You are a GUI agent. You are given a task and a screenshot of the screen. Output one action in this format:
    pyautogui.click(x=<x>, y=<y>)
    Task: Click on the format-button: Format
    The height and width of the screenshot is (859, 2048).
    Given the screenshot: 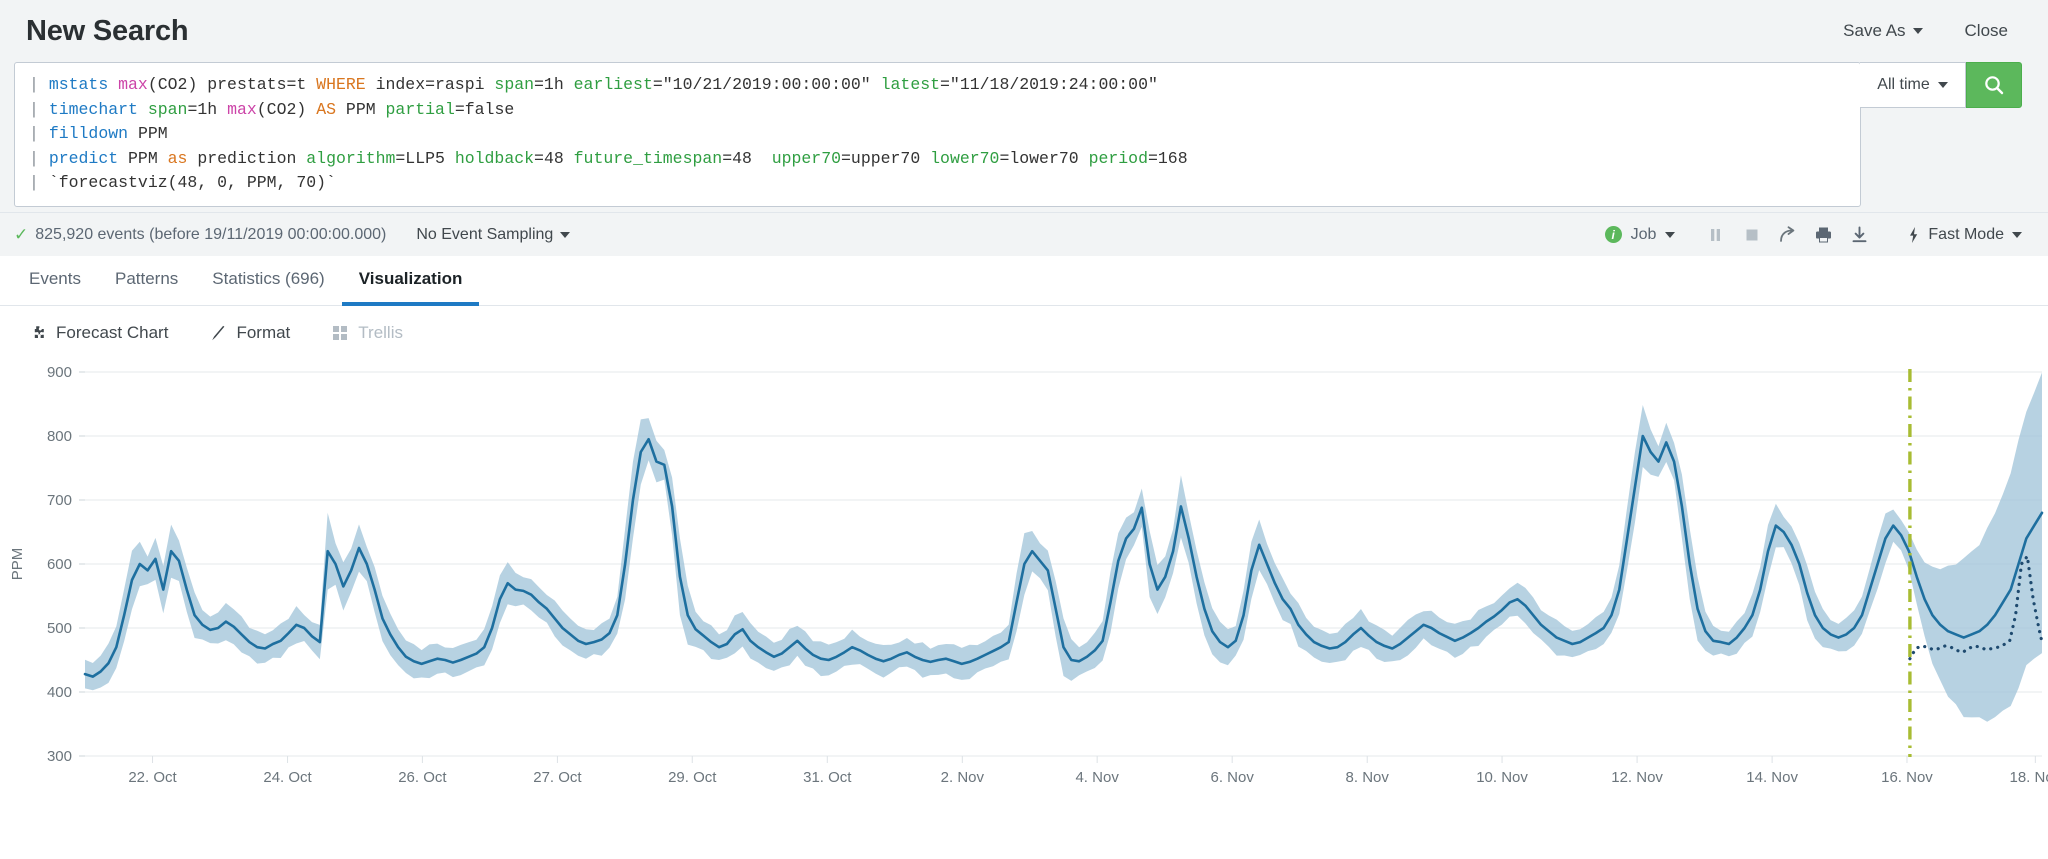 What is the action you would take?
    pyautogui.click(x=250, y=333)
    